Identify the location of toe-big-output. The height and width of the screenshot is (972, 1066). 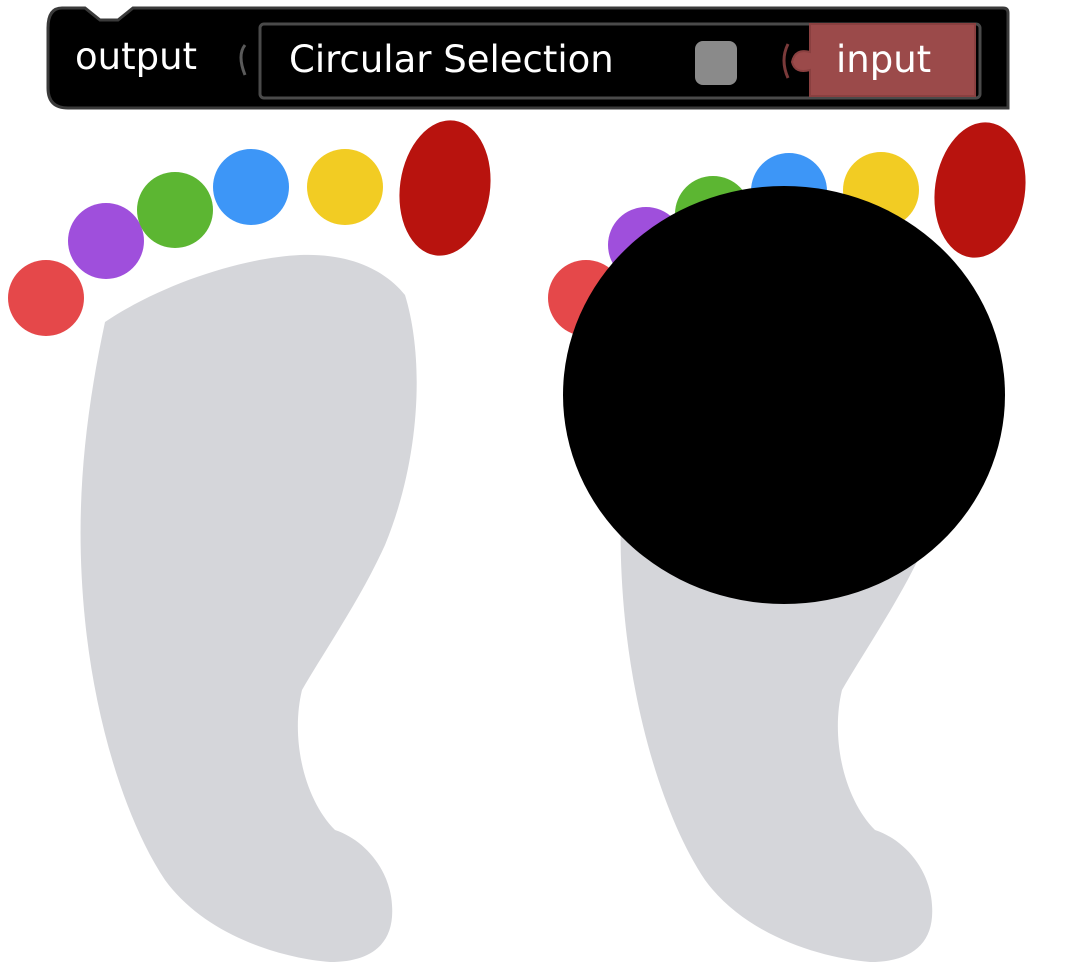
(980, 190).